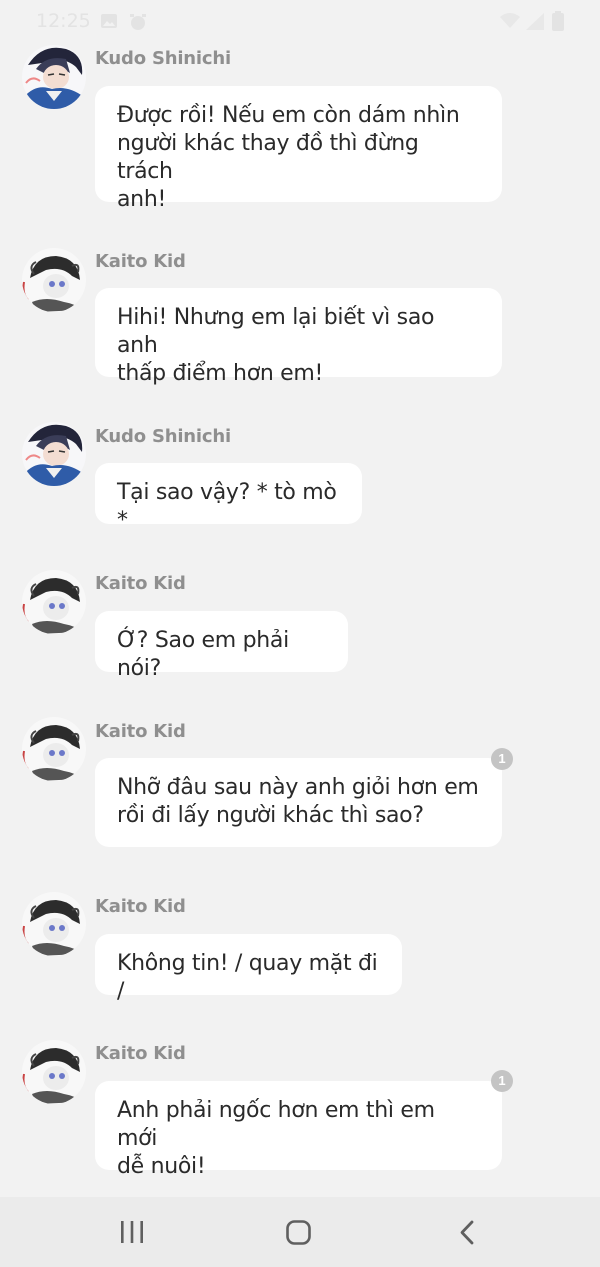 This screenshot has height=1267, width=600. I want to click on message-bubble: Ớ? Sao em phải nói?, so click(221, 646).